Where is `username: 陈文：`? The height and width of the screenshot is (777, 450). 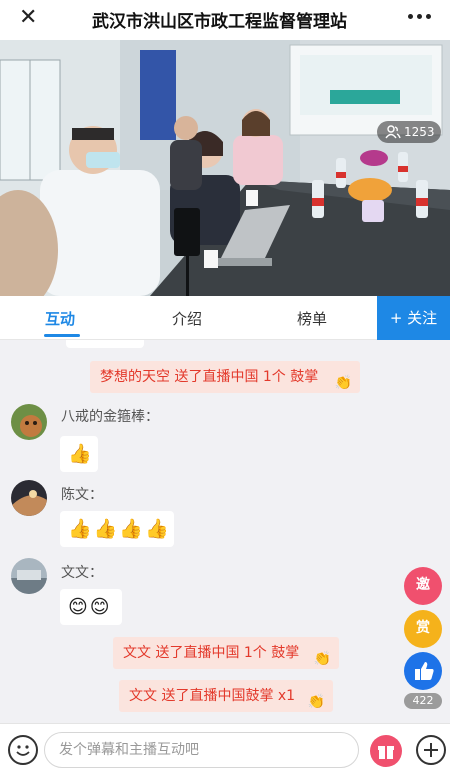
username: 陈文： is located at coordinates (82, 495).